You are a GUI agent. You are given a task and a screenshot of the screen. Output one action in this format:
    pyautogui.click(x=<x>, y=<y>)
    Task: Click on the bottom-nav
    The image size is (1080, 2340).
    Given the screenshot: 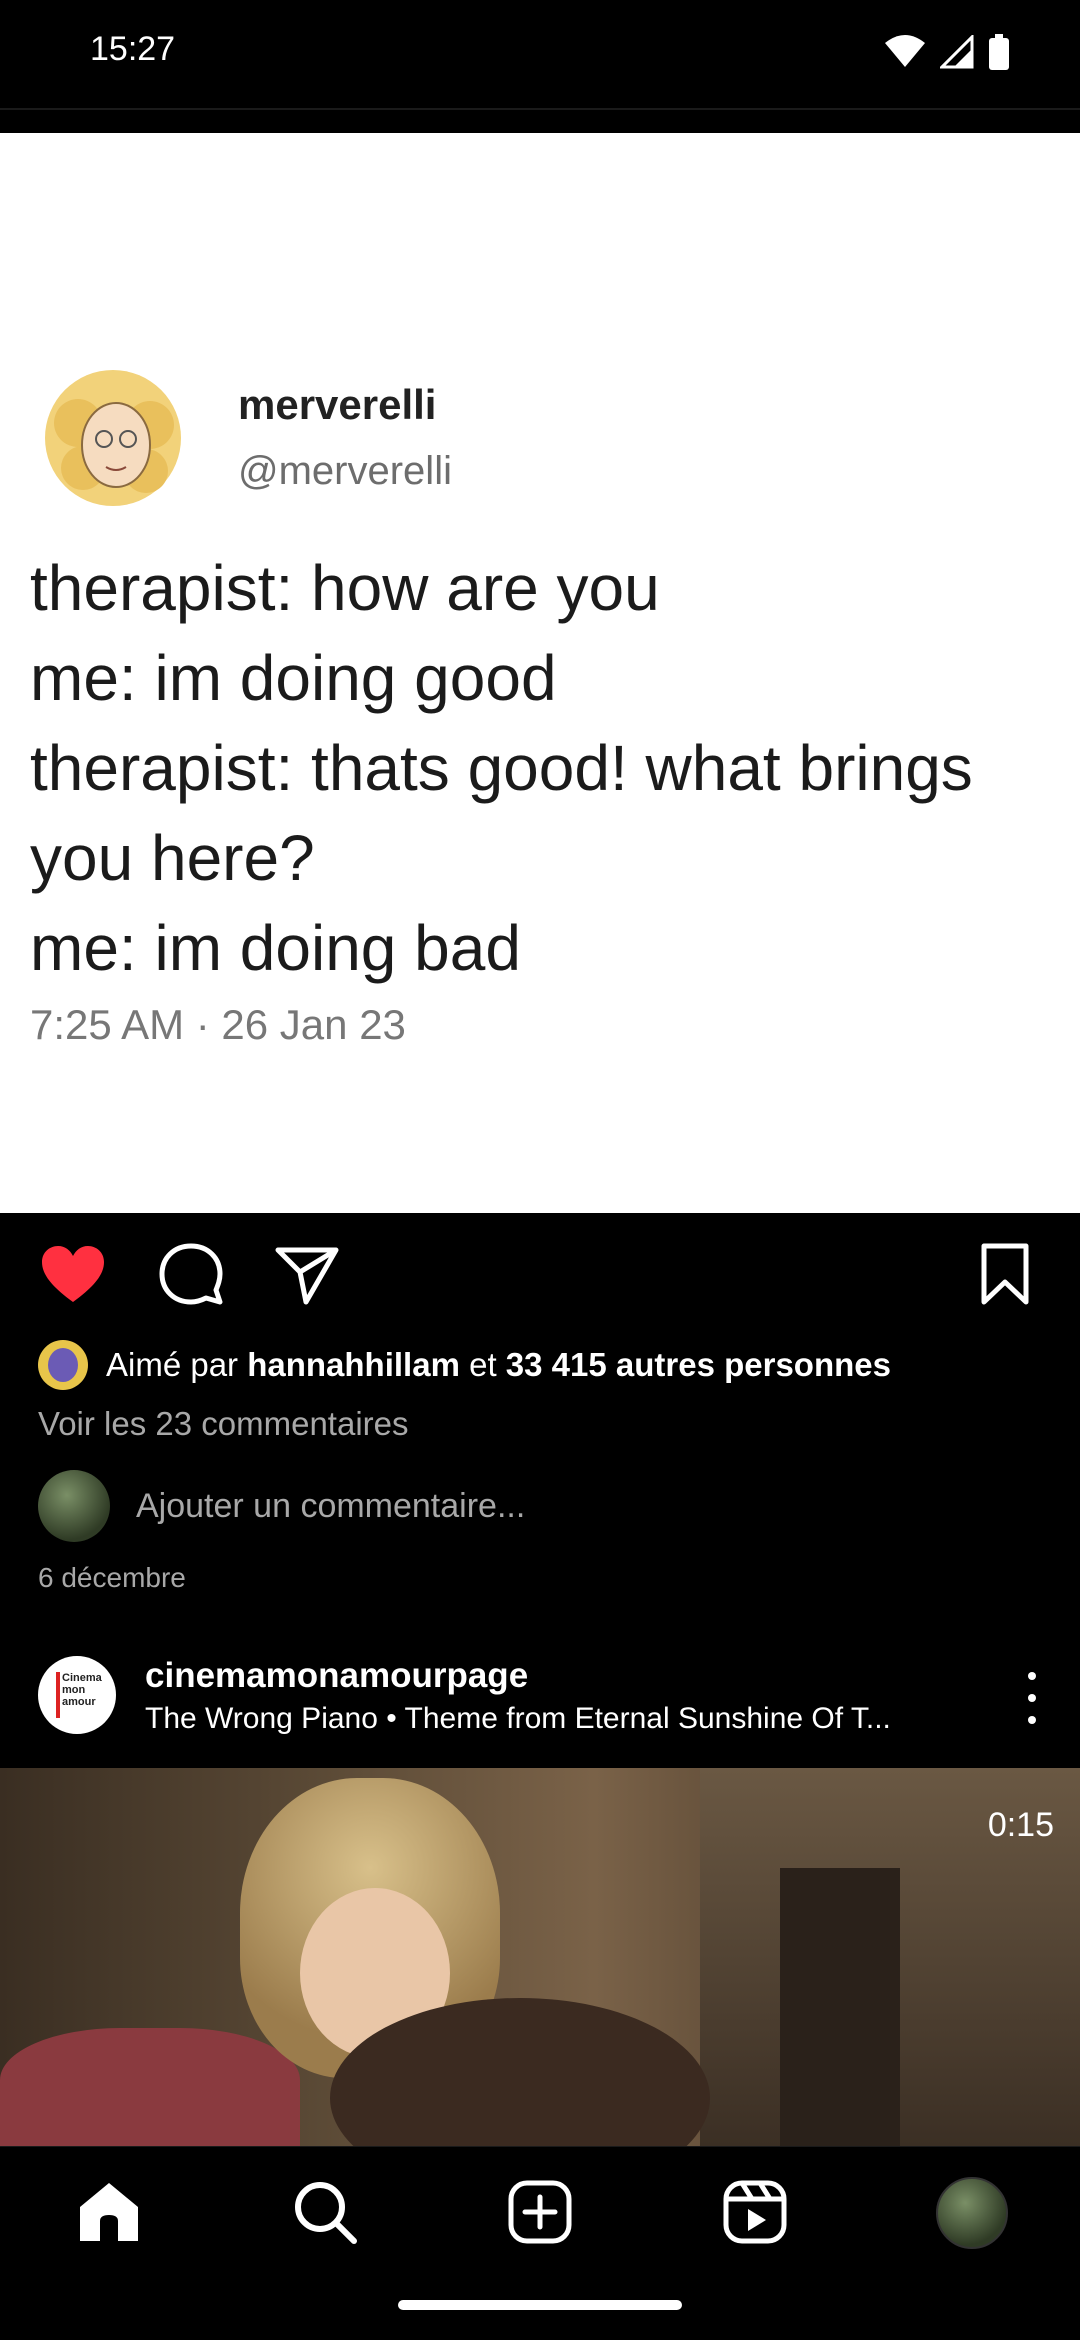 What is the action you would take?
    pyautogui.click(x=540, y=2243)
    